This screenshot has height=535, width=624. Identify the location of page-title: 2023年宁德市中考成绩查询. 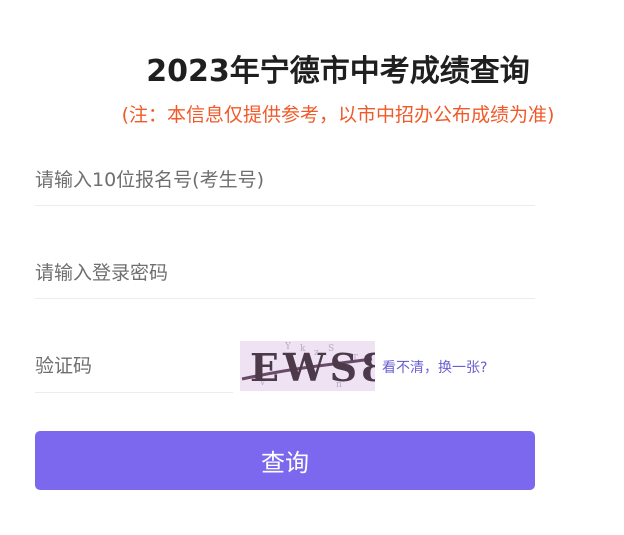
(338, 71).